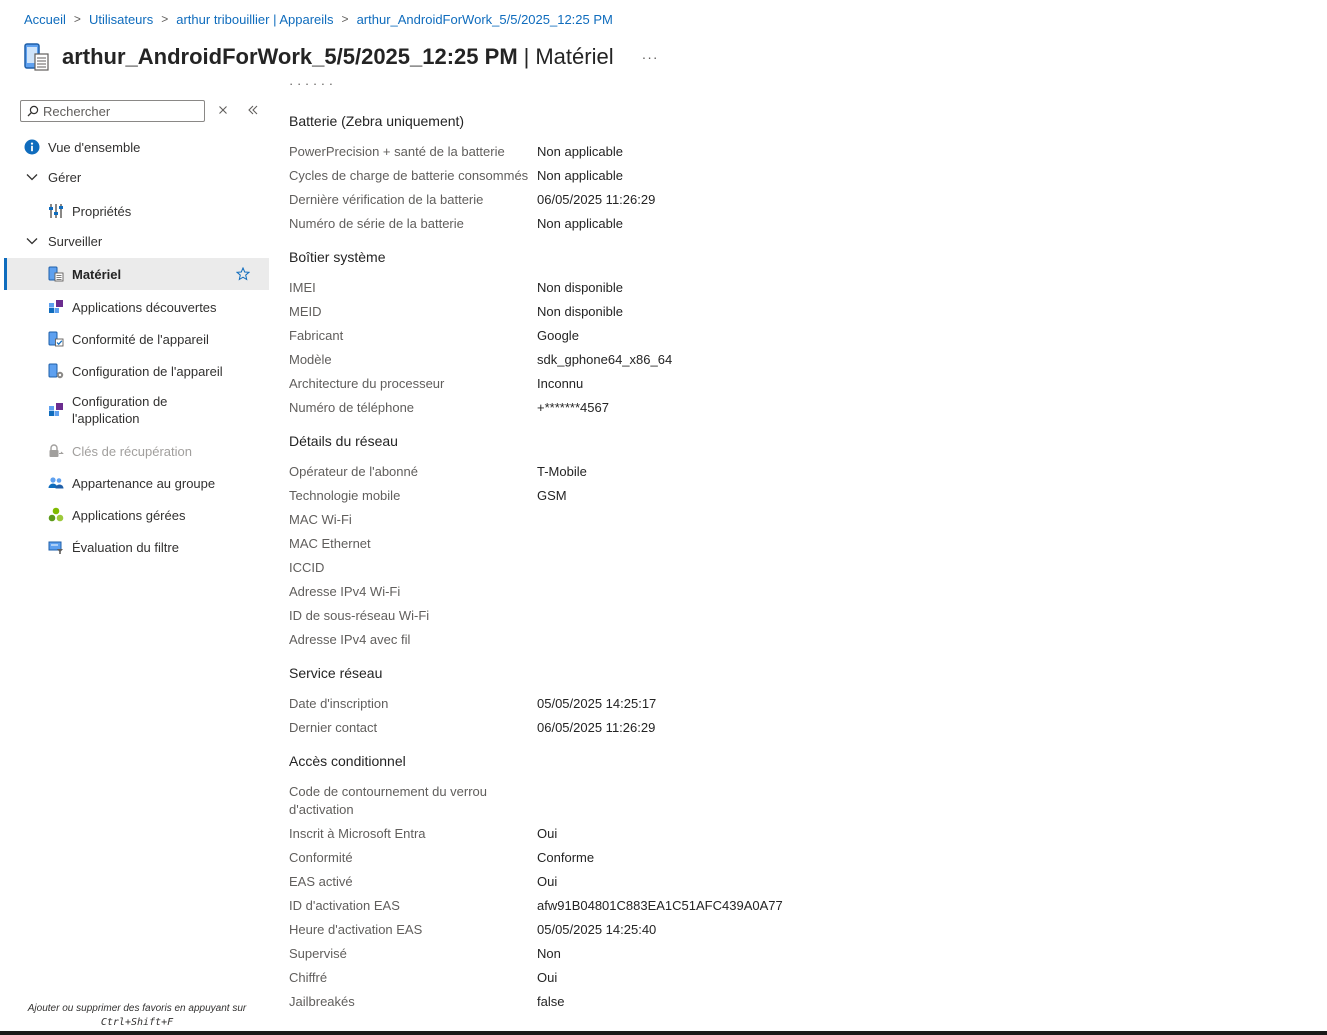 The height and width of the screenshot is (1035, 1327). I want to click on search-icon, so click(33, 111).